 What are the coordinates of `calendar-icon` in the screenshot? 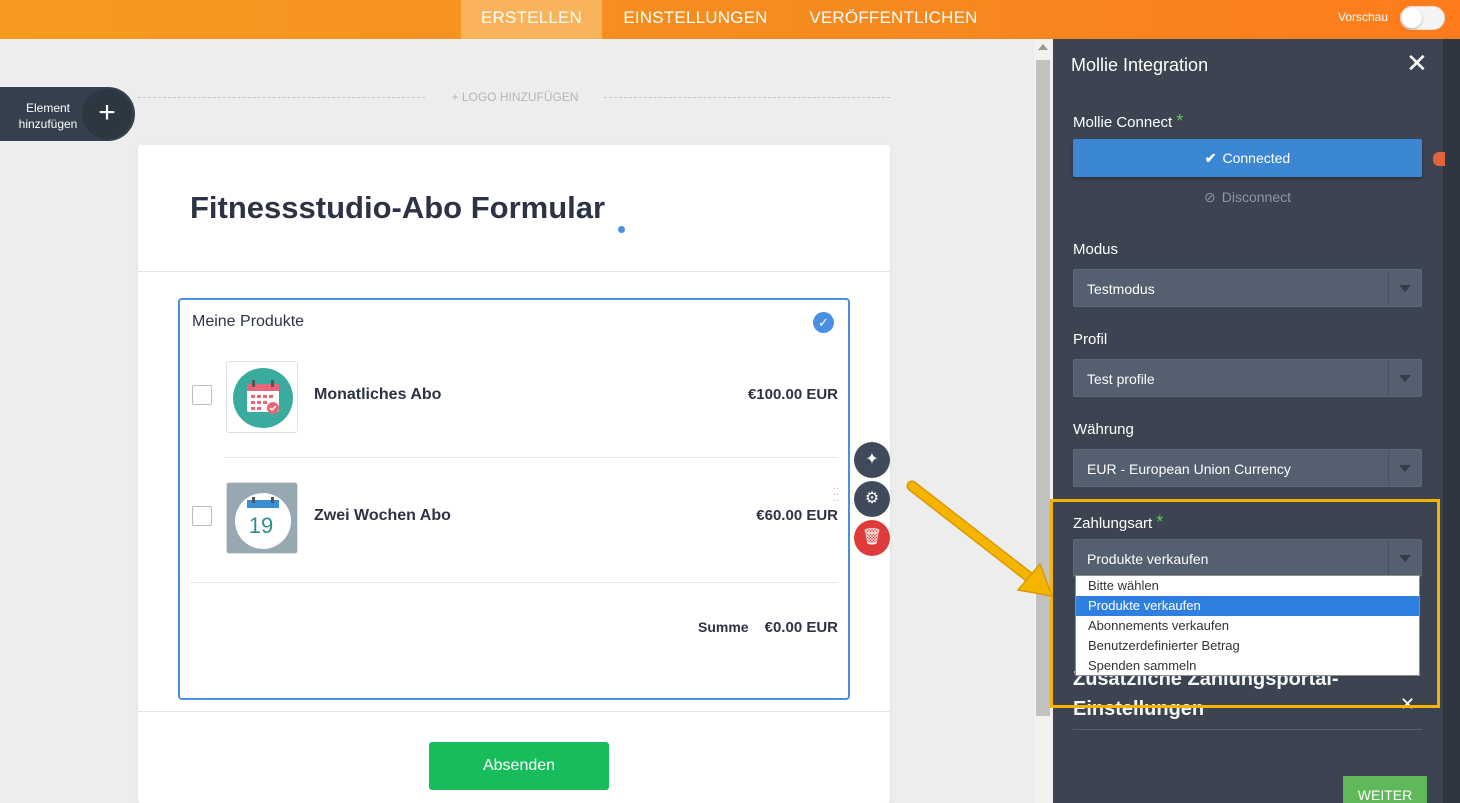 It's located at (263, 398).